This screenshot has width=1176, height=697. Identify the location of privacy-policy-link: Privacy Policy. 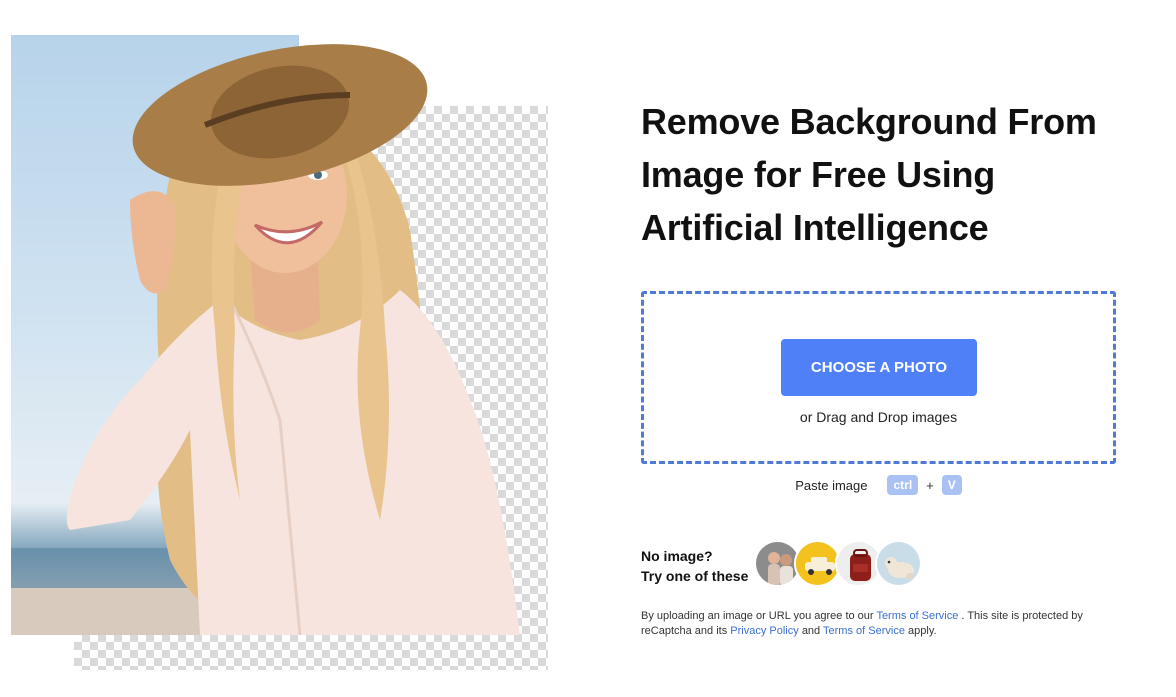
(764, 631).